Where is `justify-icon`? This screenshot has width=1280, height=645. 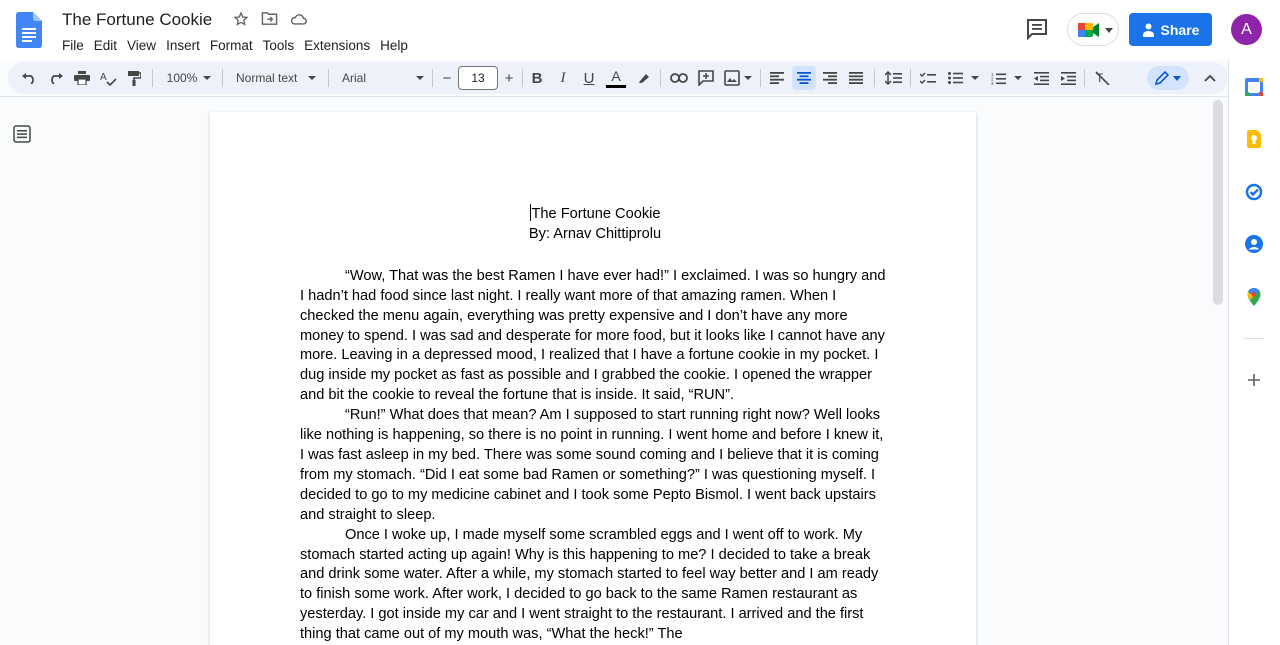 justify-icon is located at coordinates (856, 78).